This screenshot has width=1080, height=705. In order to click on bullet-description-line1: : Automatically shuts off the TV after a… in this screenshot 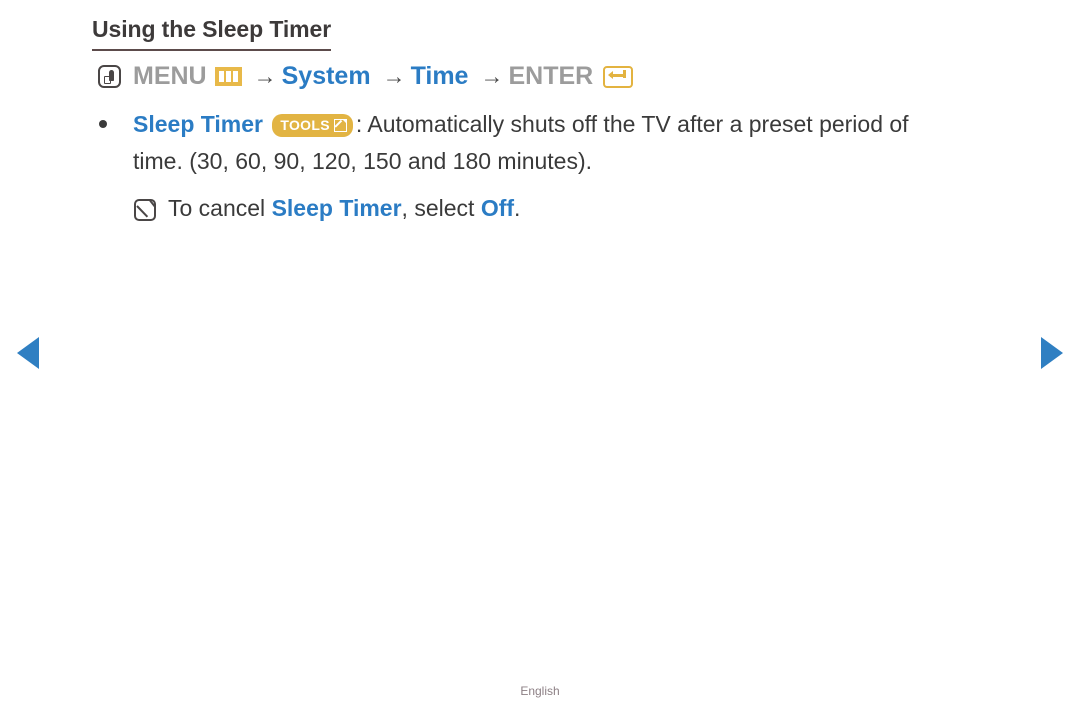, I will do `click(632, 124)`.